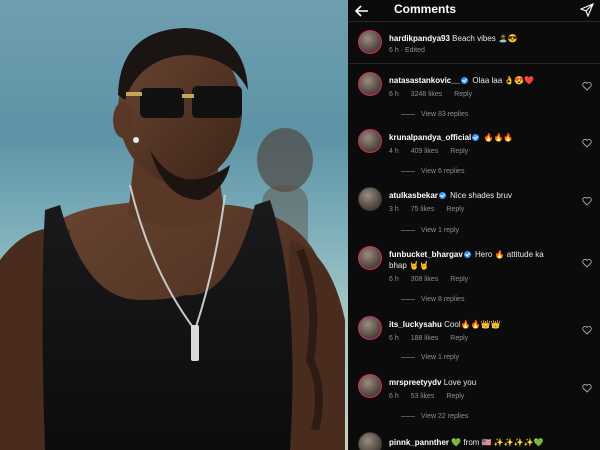  Describe the element at coordinates (587, 10) in the screenshot. I see `paper-plane-icon` at that location.